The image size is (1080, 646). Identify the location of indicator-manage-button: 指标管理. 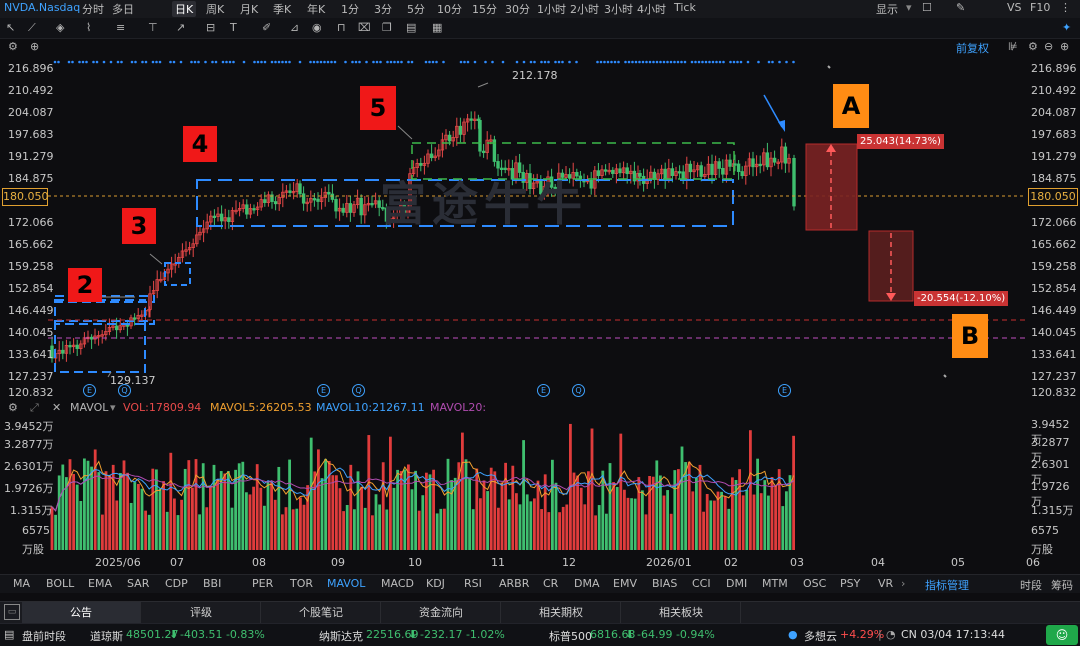
(947, 585).